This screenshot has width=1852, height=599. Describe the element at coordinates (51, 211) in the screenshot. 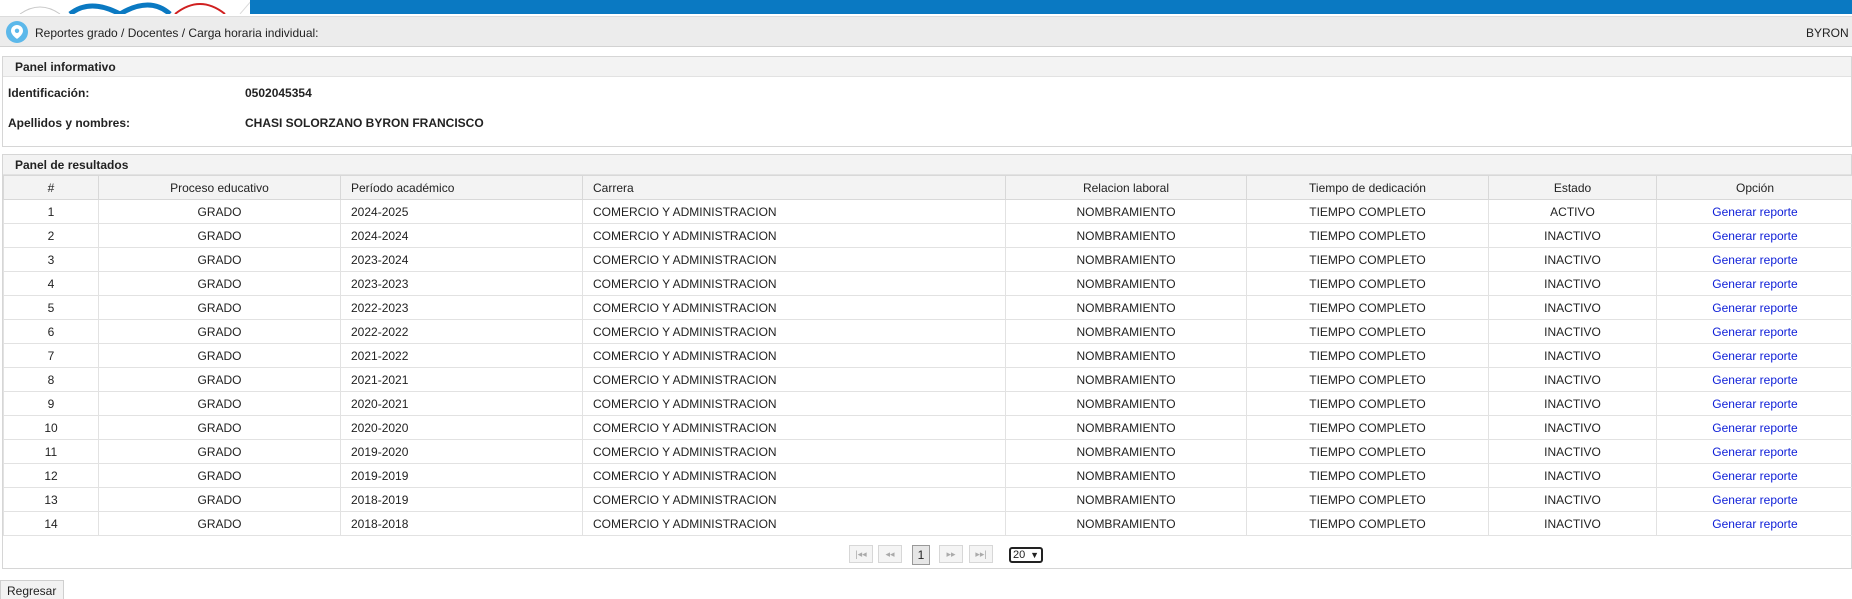

I see `row-number: 1` at that location.